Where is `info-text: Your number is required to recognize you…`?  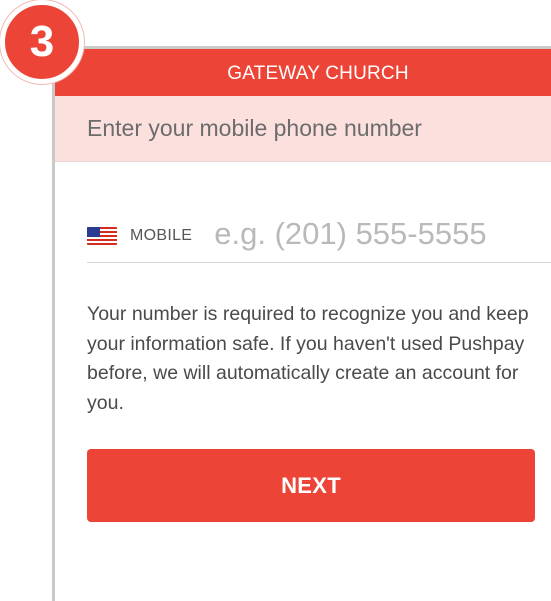 info-text: Your number is required to recognize you… is located at coordinates (308, 358).